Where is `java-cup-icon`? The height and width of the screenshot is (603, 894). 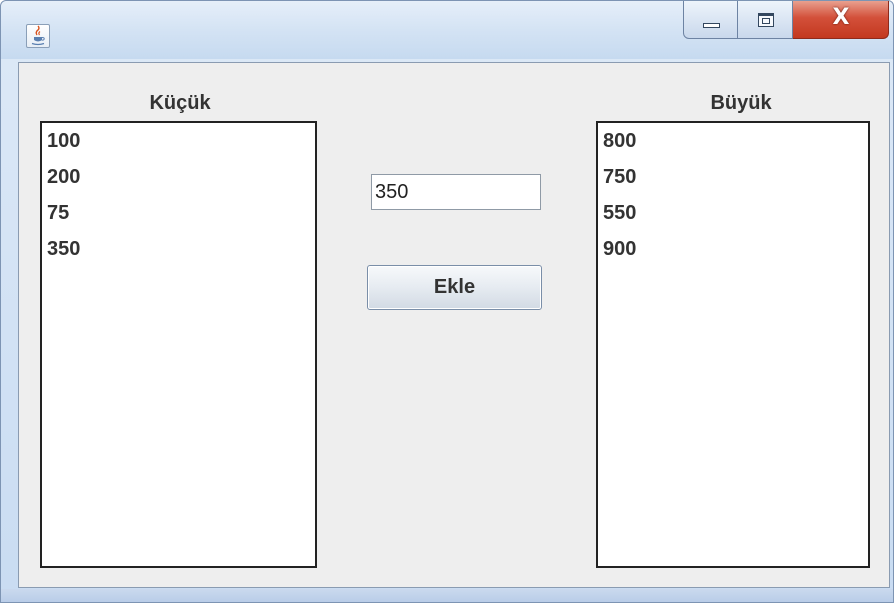 java-cup-icon is located at coordinates (38, 36).